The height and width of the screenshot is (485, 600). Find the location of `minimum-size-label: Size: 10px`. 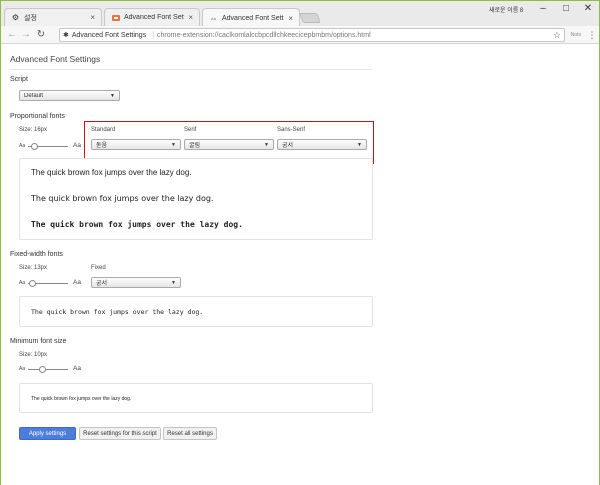

minimum-size-label: Size: 10px is located at coordinates (33, 355).